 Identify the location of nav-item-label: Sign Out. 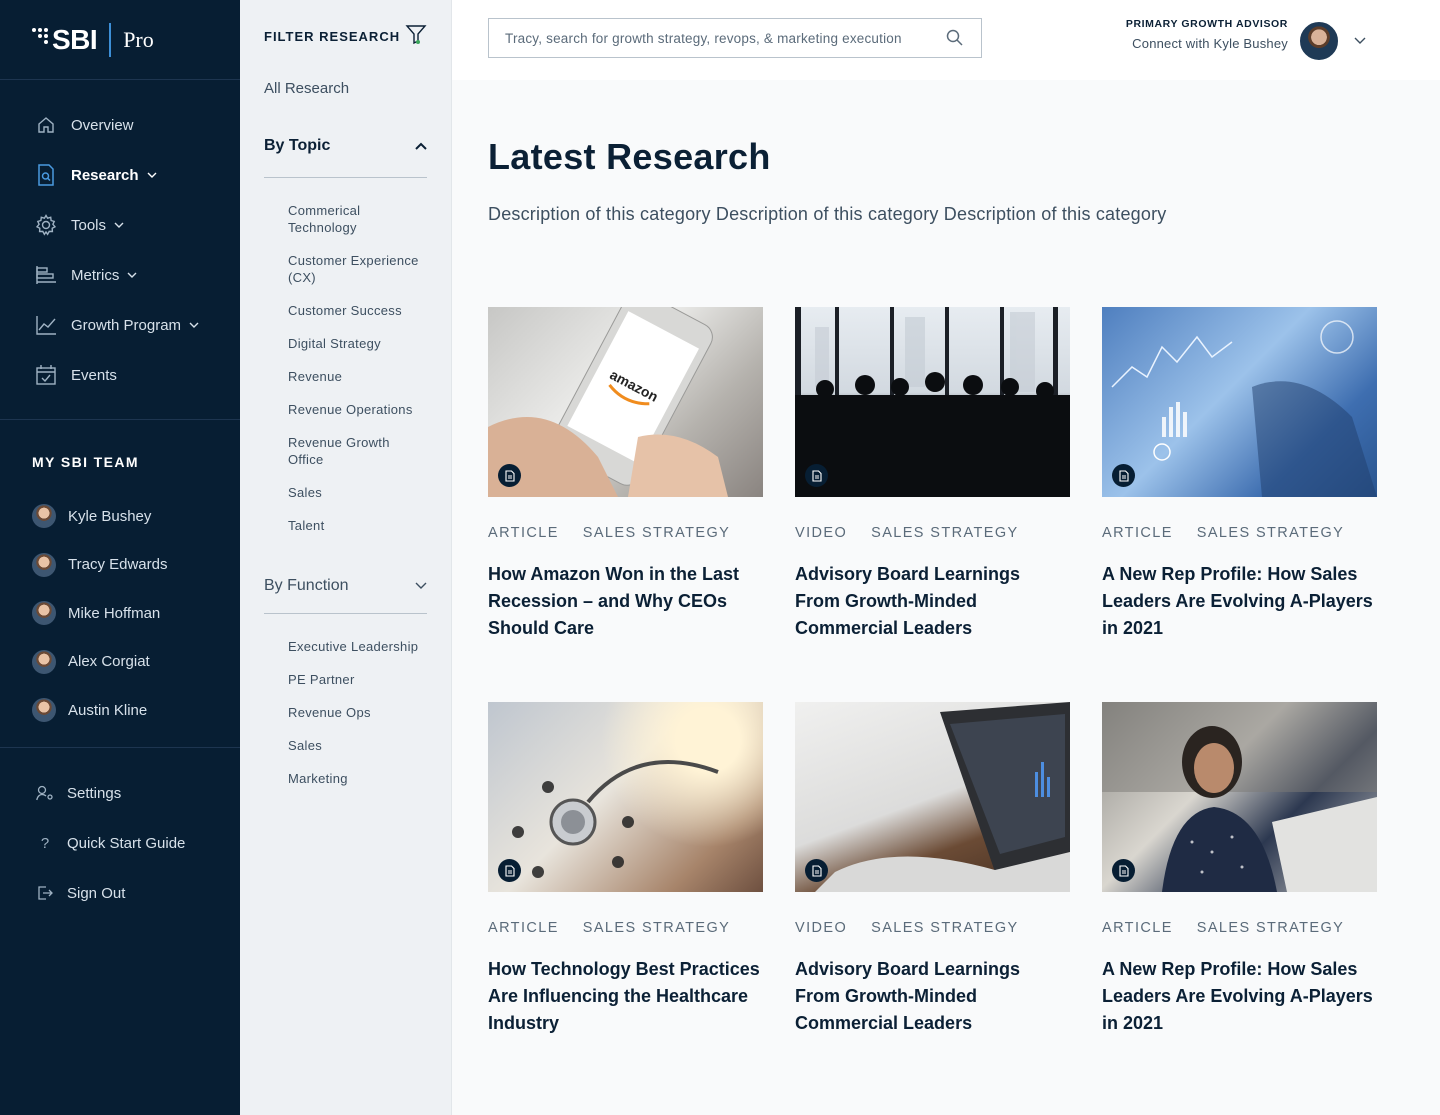
(96, 893).